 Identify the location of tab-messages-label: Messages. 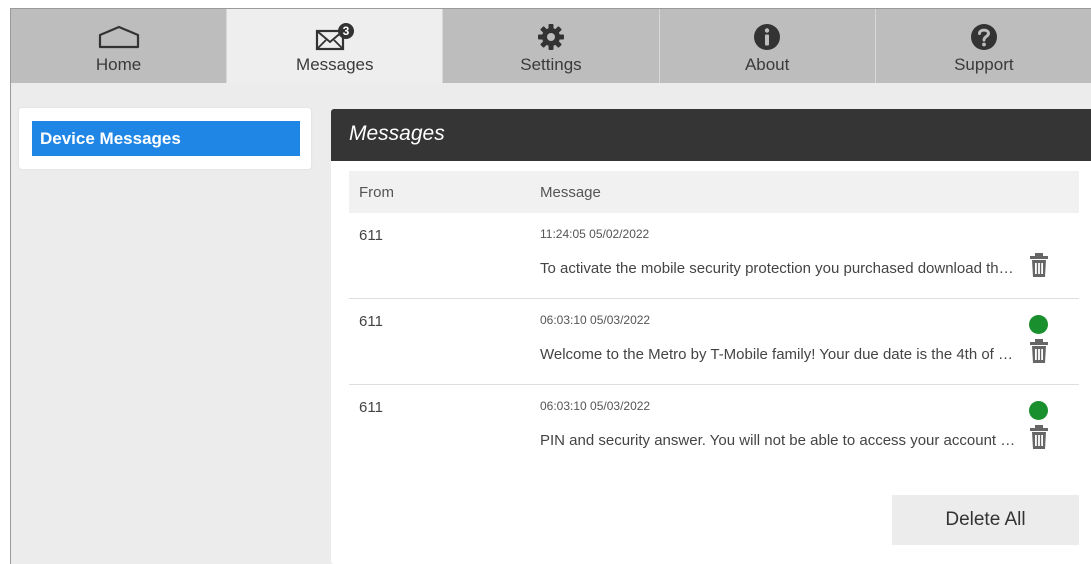
(335, 64).